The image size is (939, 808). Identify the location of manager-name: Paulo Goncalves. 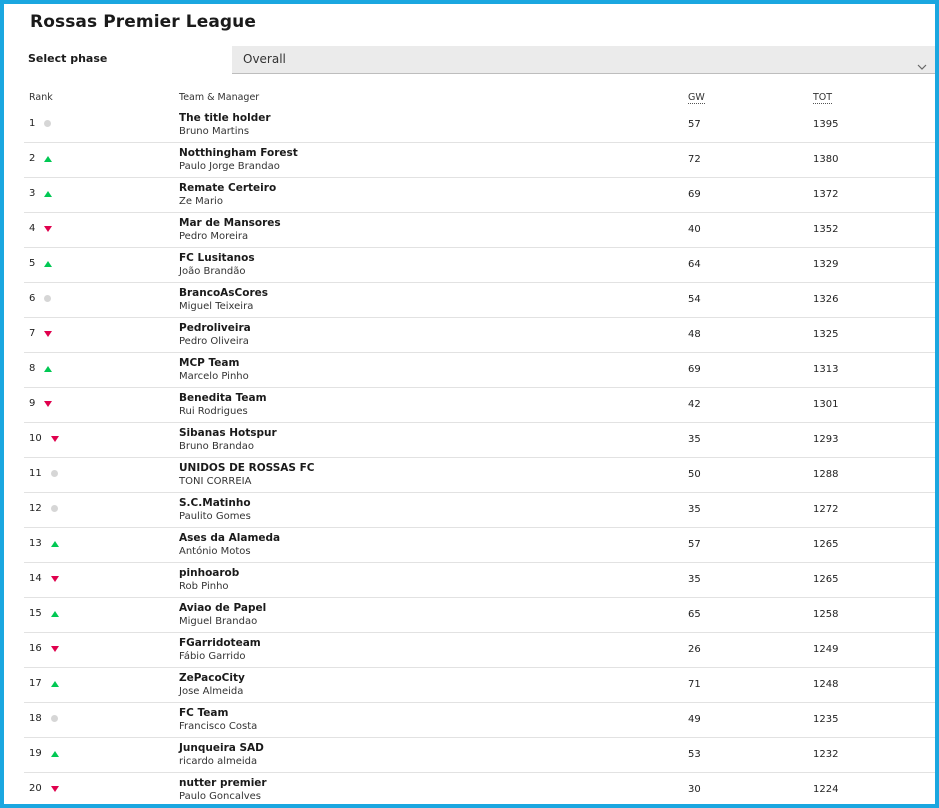
(220, 796).